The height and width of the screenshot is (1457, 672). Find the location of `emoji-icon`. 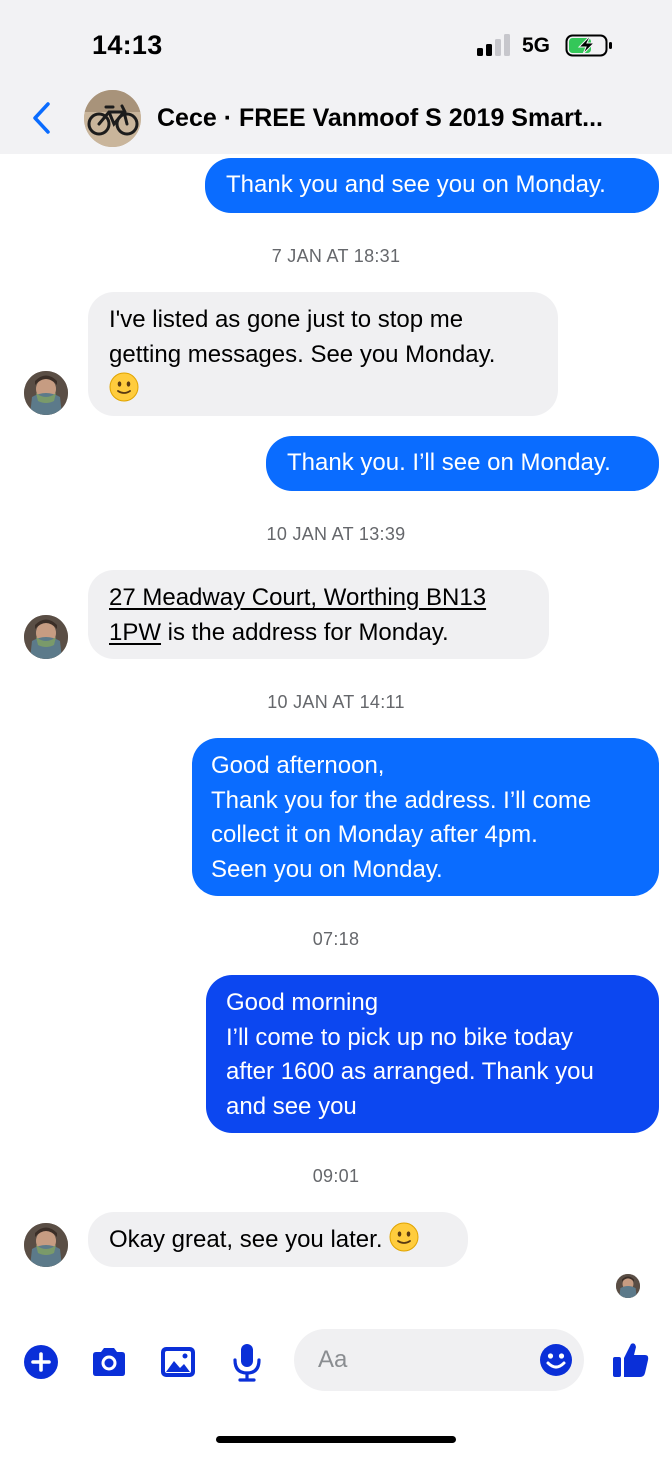

emoji-icon is located at coordinates (556, 1360).